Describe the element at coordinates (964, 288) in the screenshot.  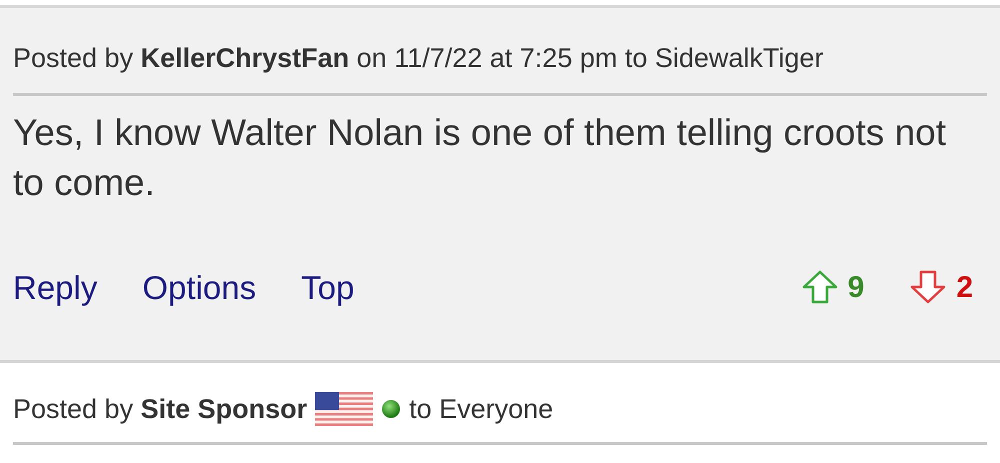
I see `downvote-count: 2` at that location.